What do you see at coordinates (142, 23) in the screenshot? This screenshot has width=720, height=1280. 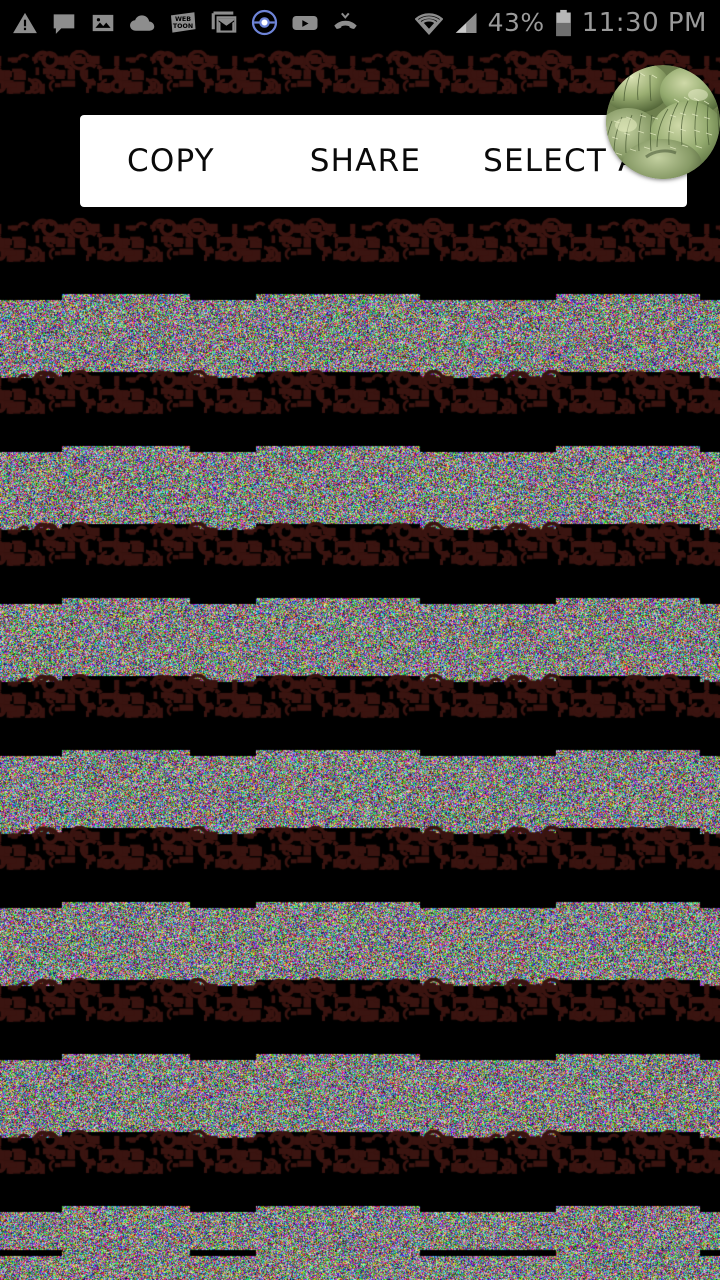 I see `cloud-icon` at bounding box center [142, 23].